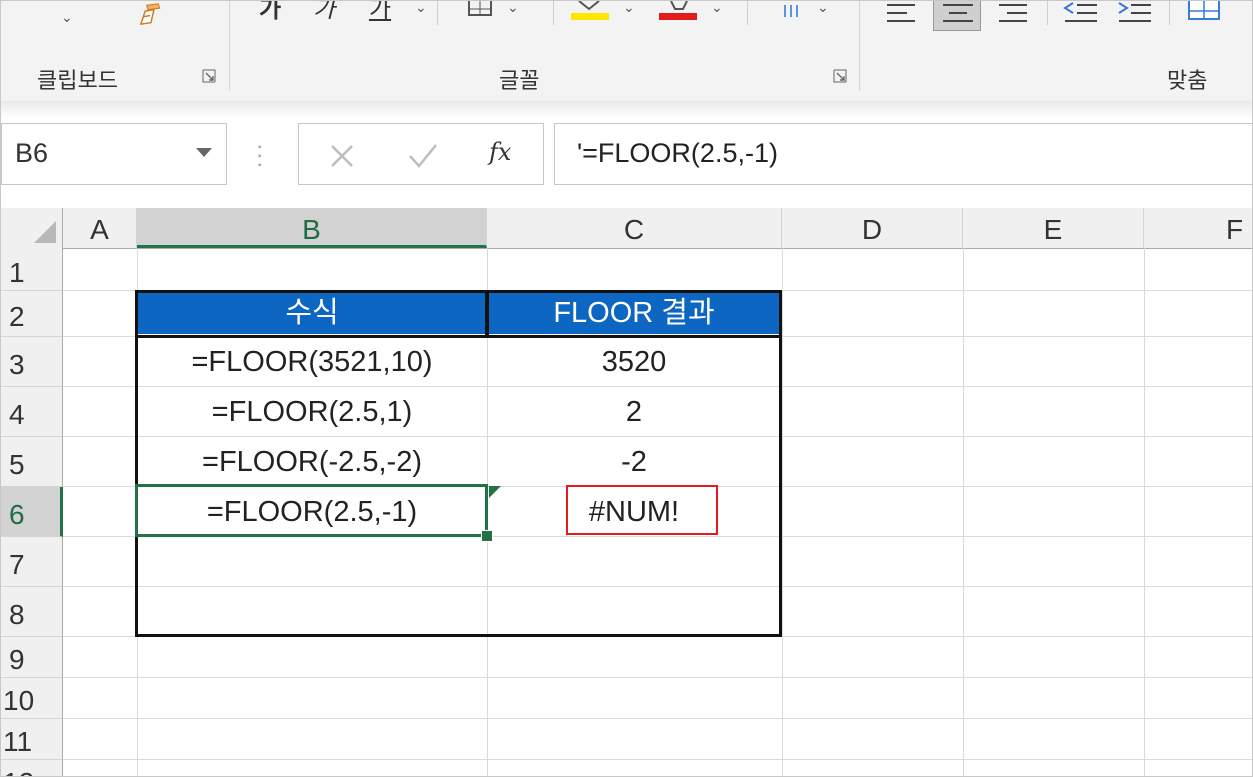 The height and width of the screenshot is (777, 1253). What do you see at coordinates (458, 336) in the screenshot?
I see `table-header-underline` at bounding box center [458, 336].